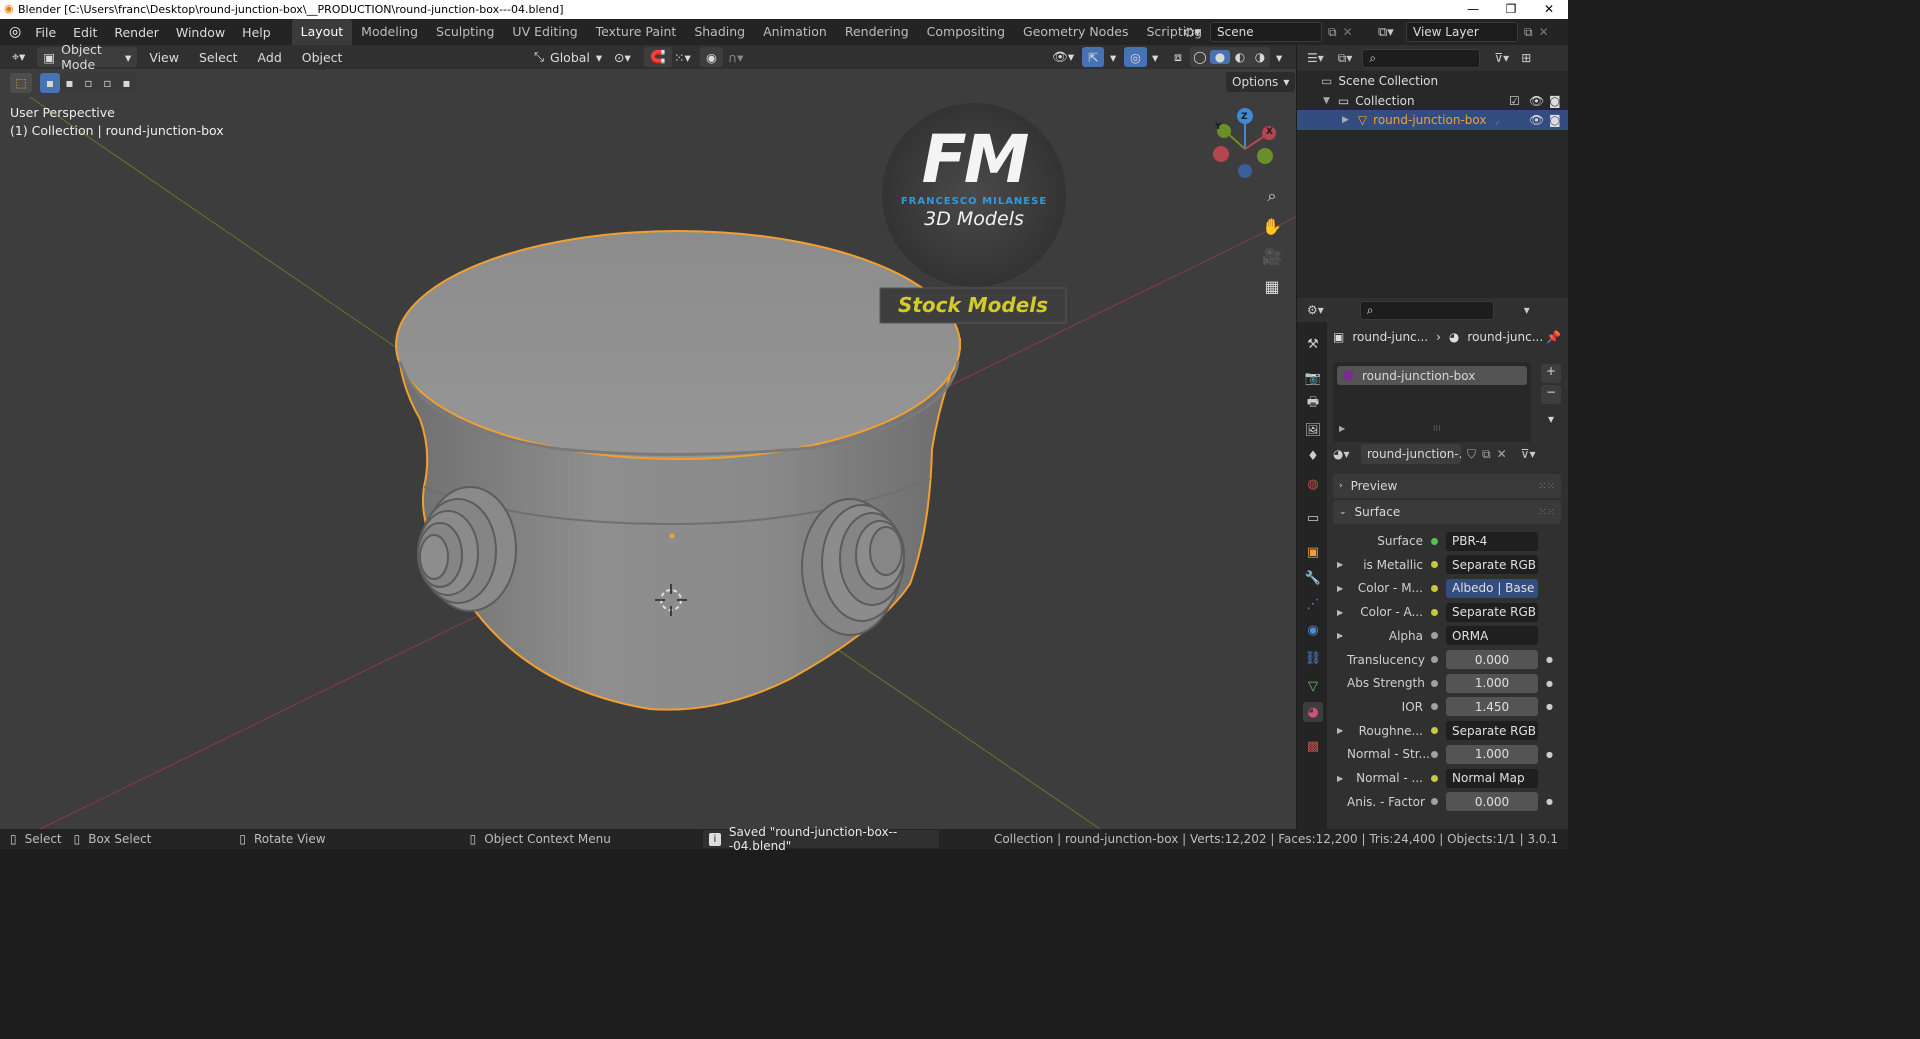  What do you see at coordinates (1432, 375) in the screenshot?
I see `material-slot-item: round-junction-box` at bounding box center [1432, 375].